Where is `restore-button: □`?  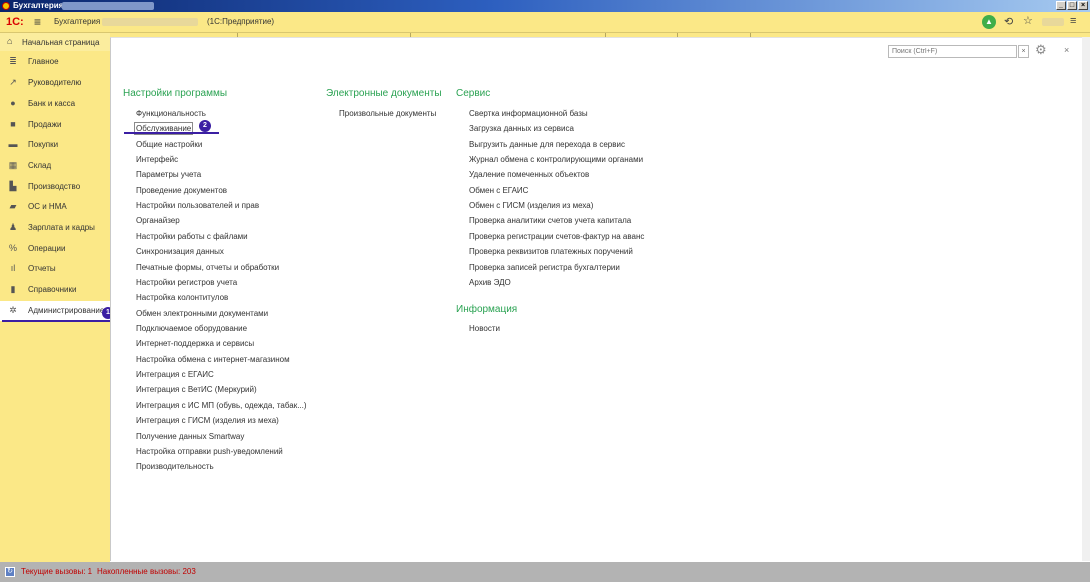
restore-button: □ is located at coordinates (1072, 5).